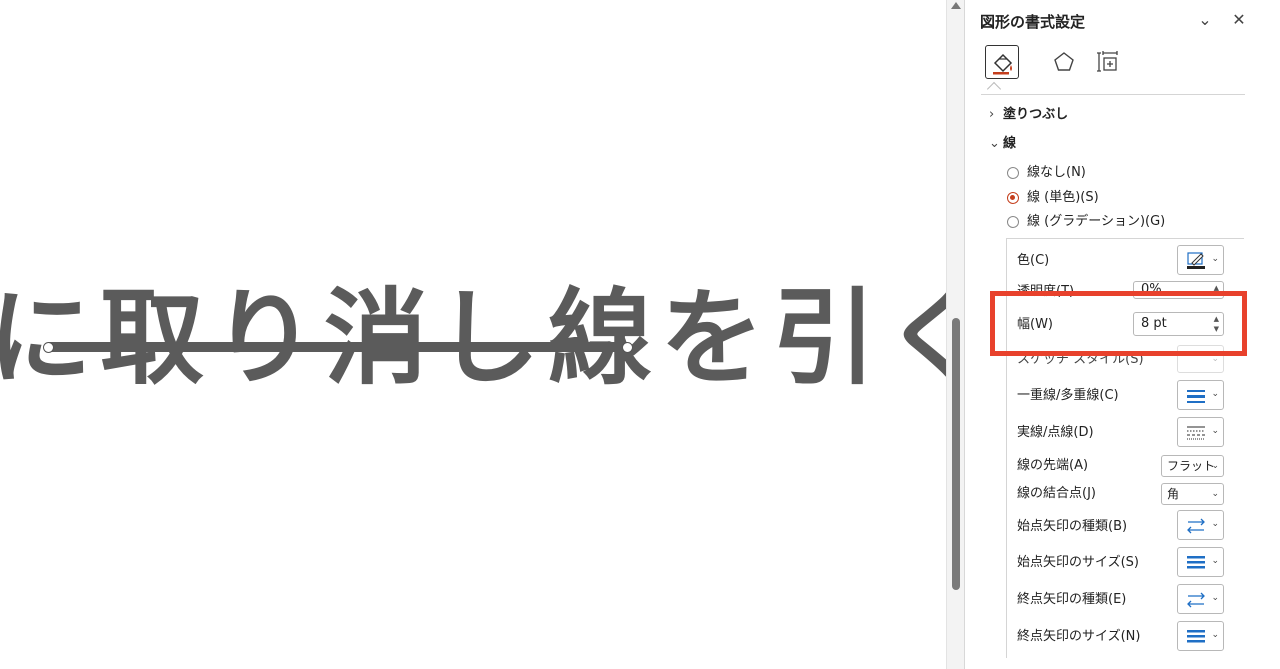 This screenshot has width=1280, height=669. I want to click on paint-bucket-icon, so click(1003, 64).